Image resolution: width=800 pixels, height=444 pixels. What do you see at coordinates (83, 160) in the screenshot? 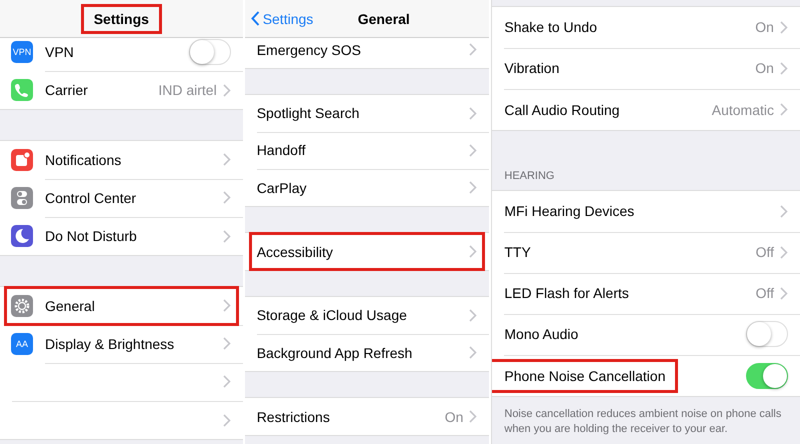
I see `row-label: Notifications` at bounding box center [83, 160].